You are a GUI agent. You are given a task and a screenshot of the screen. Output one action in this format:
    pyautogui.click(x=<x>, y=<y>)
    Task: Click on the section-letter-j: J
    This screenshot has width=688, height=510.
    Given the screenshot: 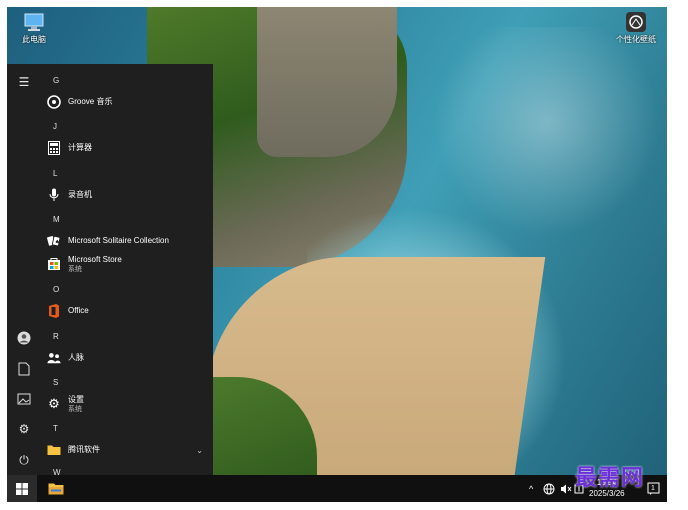 What is the action you would take?
    pyautogui.click(x=55, y=126)
    